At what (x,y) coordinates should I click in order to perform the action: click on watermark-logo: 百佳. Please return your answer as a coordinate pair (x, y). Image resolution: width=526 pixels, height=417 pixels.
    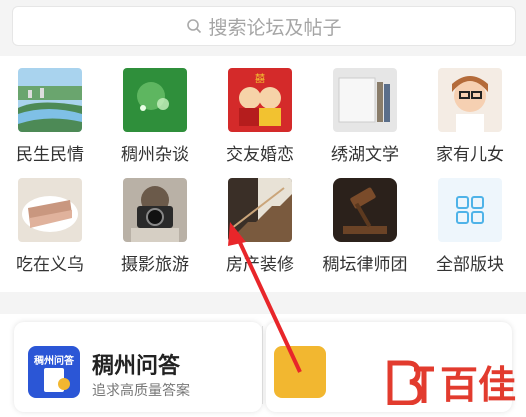
    Looking at the image, I should click on (450, 381).